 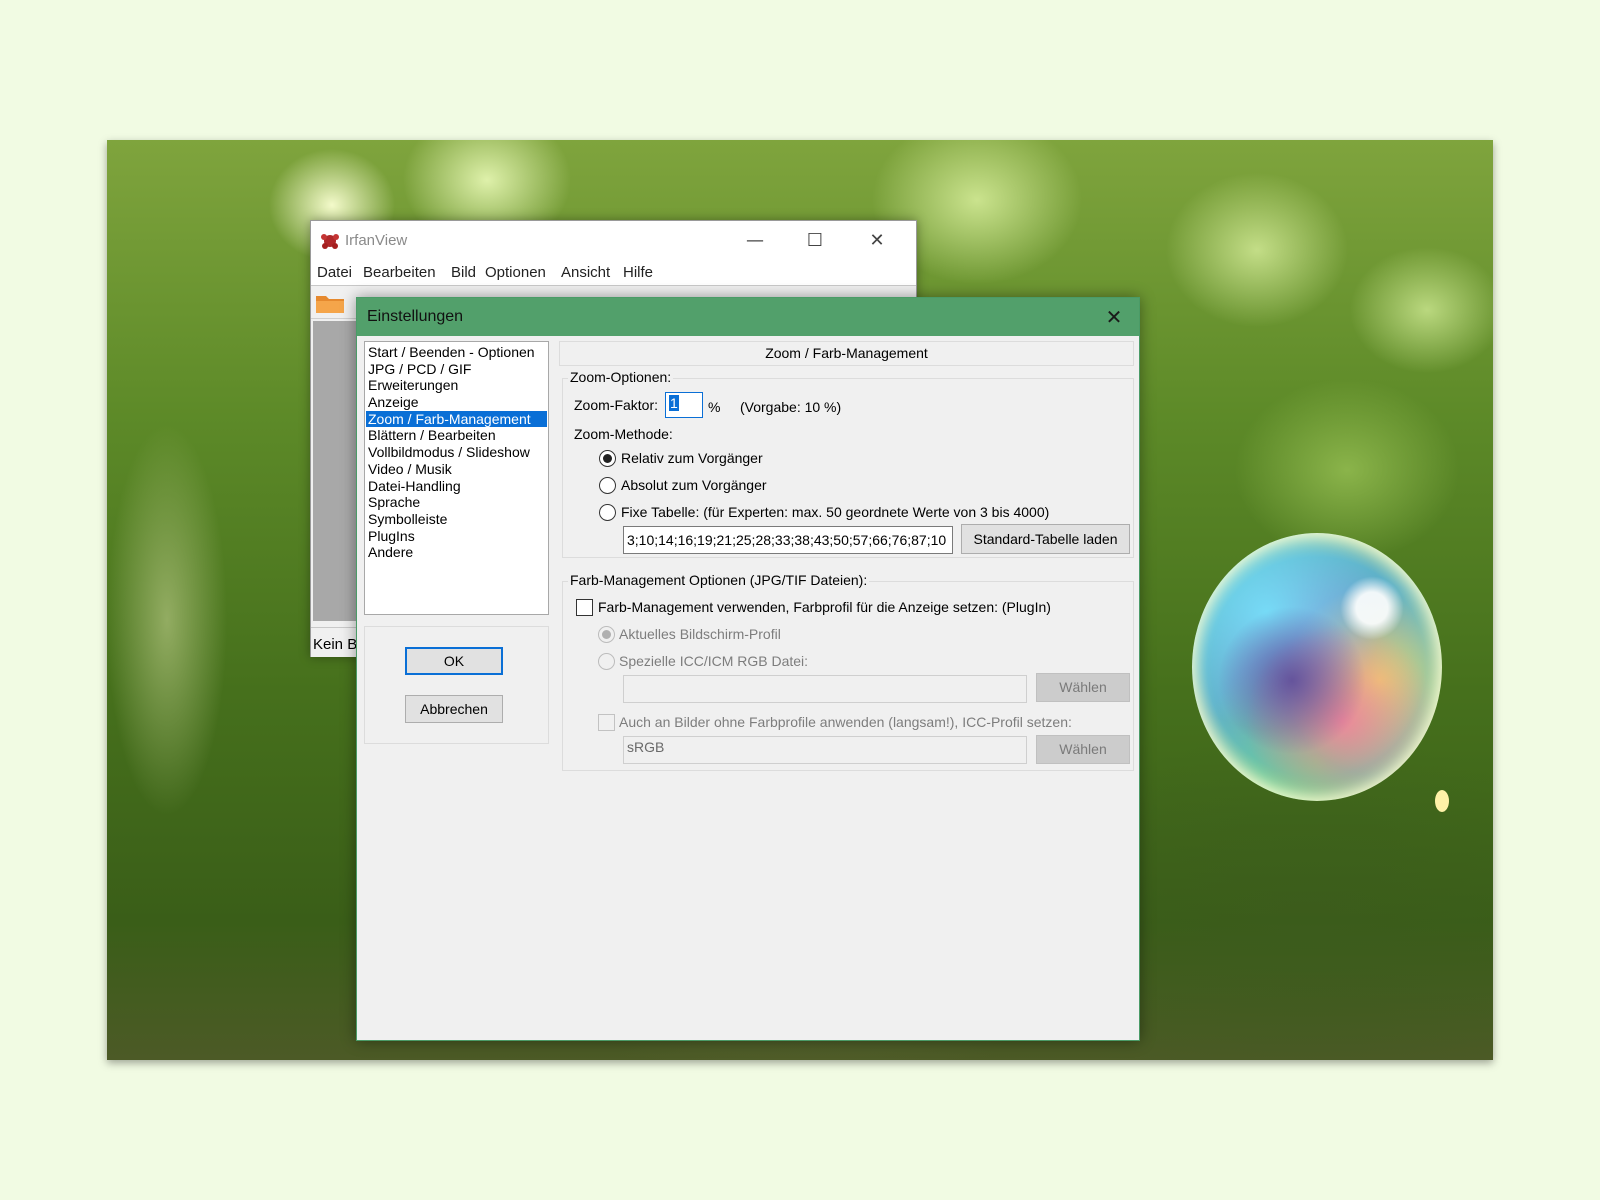 I want to click on category-item: Vollbildmodus / Slideshow, so click(x=456, y=452).